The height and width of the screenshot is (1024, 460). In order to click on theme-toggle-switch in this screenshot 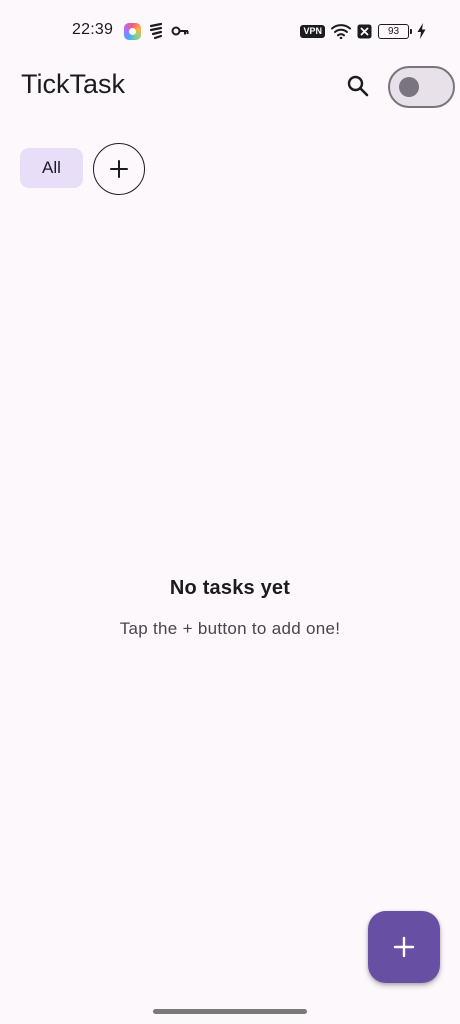, I will do `click(421, 87)`.